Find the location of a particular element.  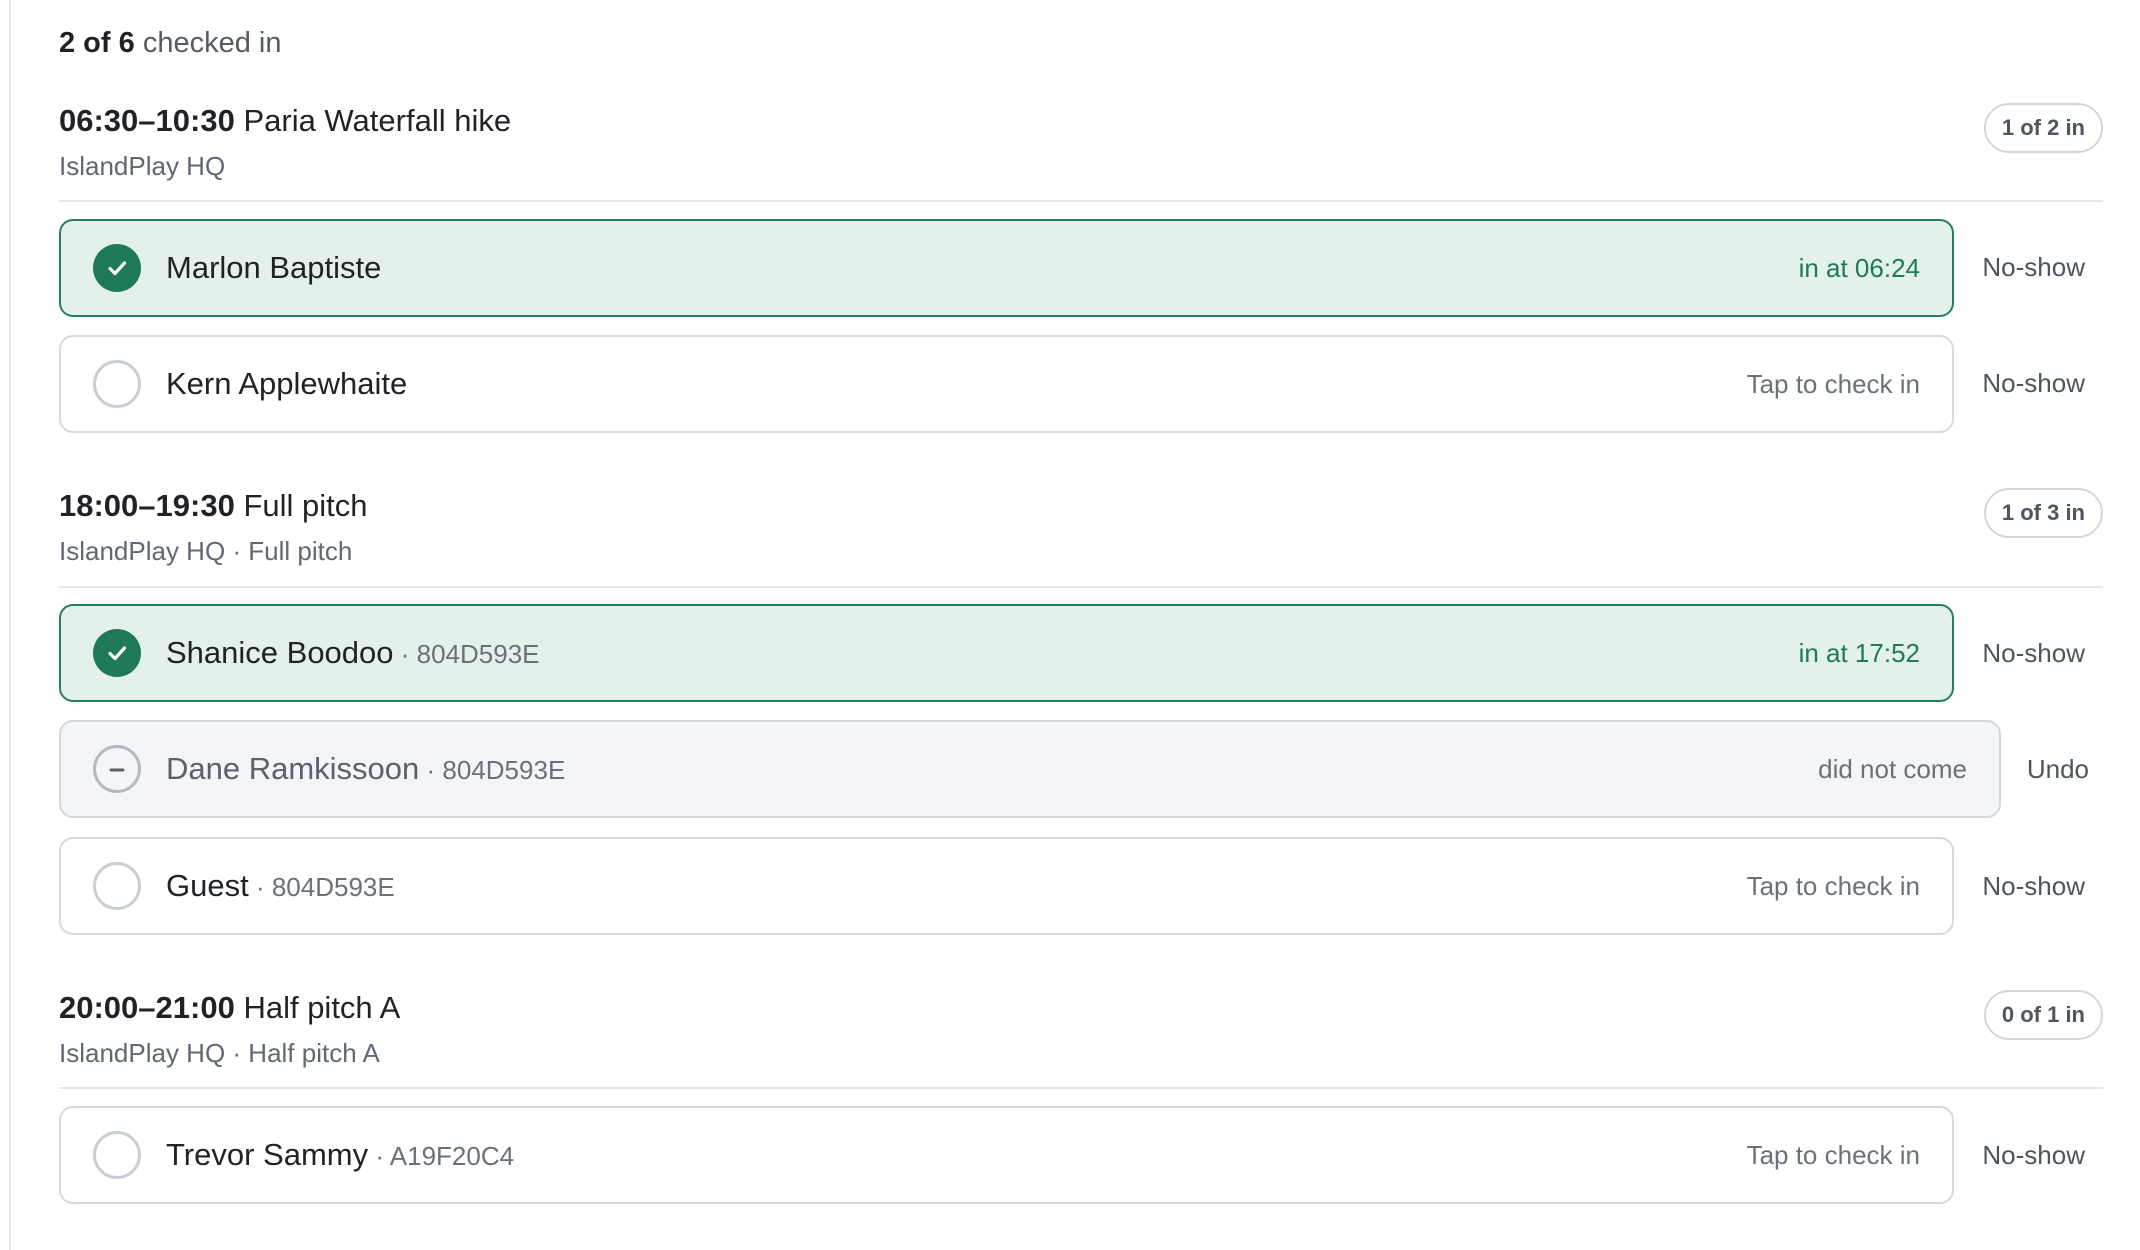

session-location: IslandPlay HQ is located at coordinates (142, 166).